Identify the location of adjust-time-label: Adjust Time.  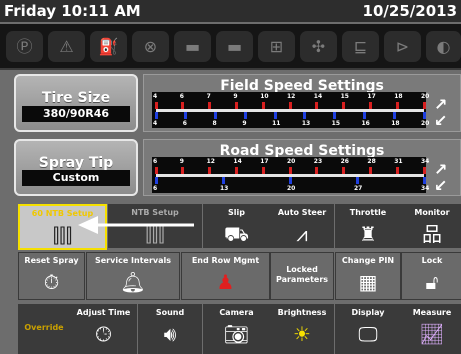
(103, 312).